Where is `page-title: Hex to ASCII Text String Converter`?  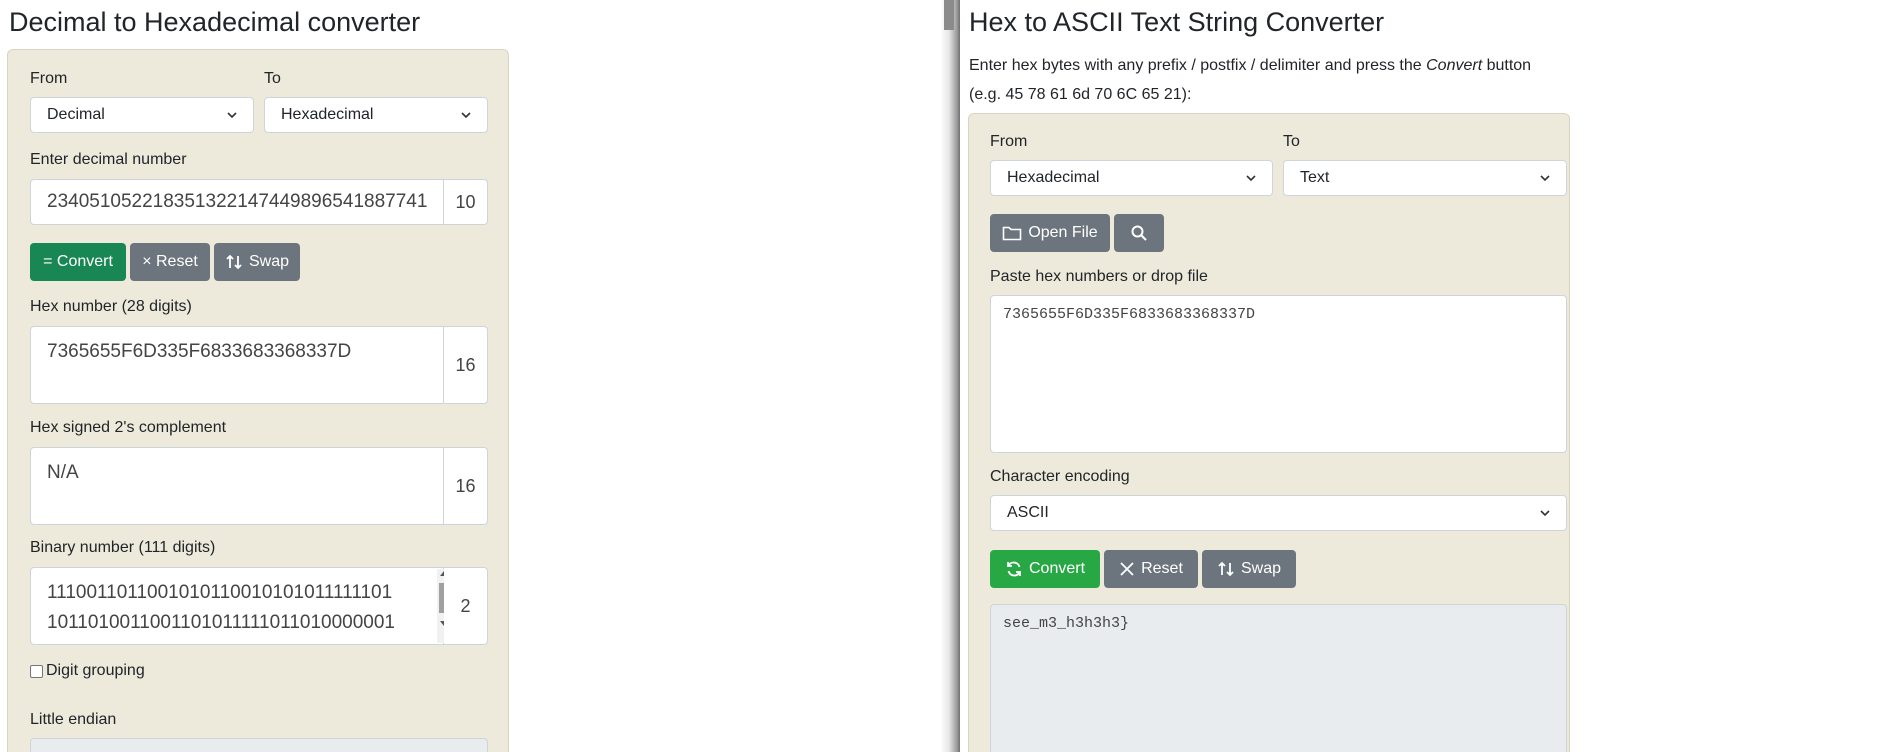
page-title: Hex to ASCII Text String Converter is located at coordinates (1177, 22).